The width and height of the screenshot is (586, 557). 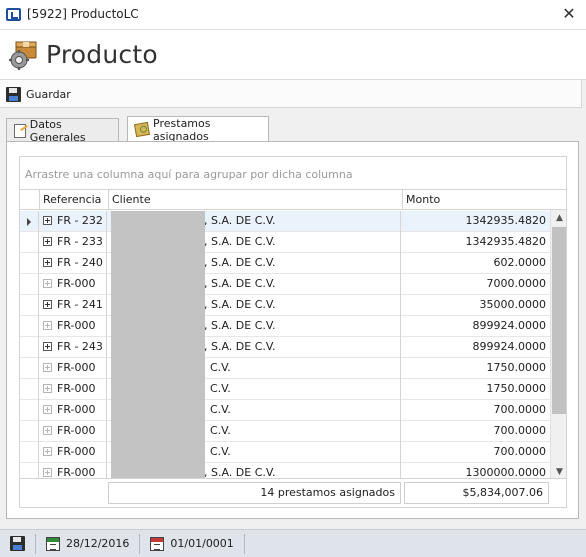 I want to click on table-row: FR - 241 , S.A. DE C.V. 35000.0000, so click(x=293, y=305).